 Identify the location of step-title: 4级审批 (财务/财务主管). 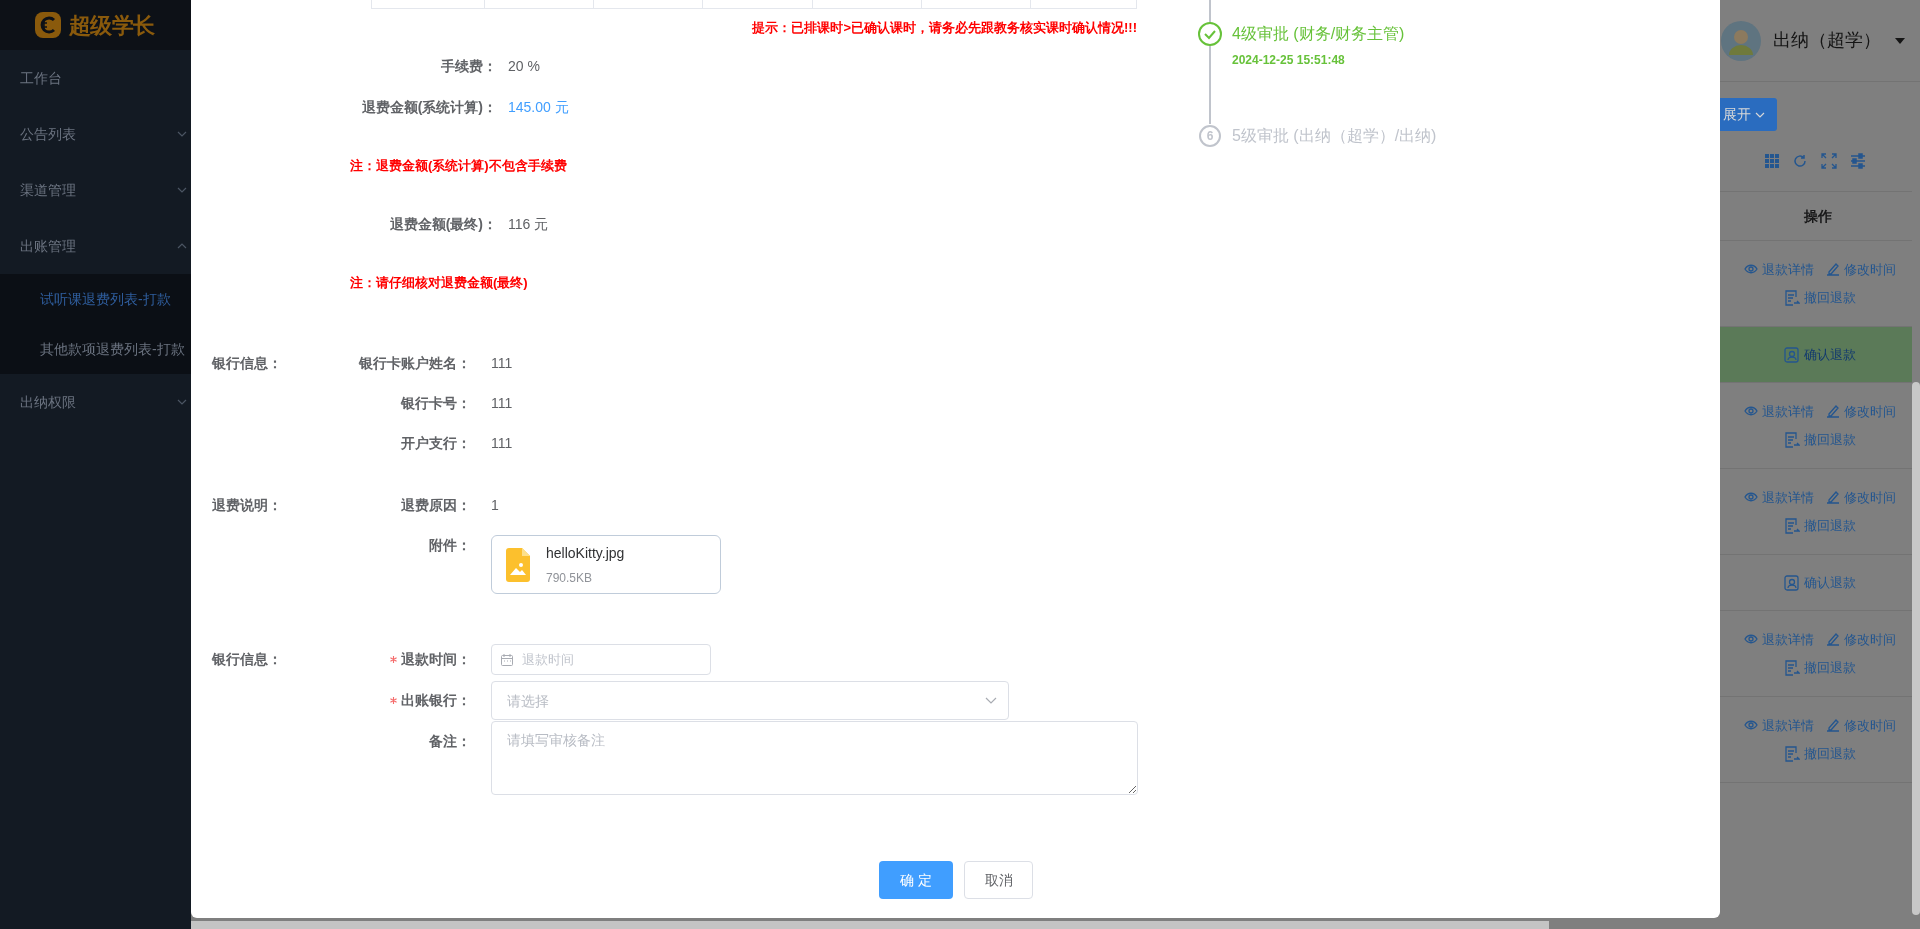
(1318, 34).